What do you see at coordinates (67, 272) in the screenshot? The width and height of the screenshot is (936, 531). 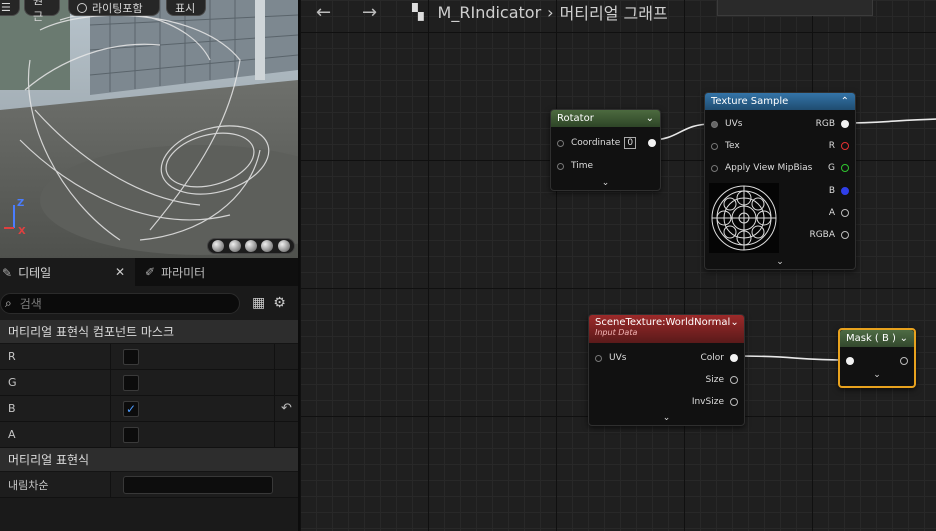 I see `tab-details: ✎ 디테일 ✕` at bounding box center [67, 272].